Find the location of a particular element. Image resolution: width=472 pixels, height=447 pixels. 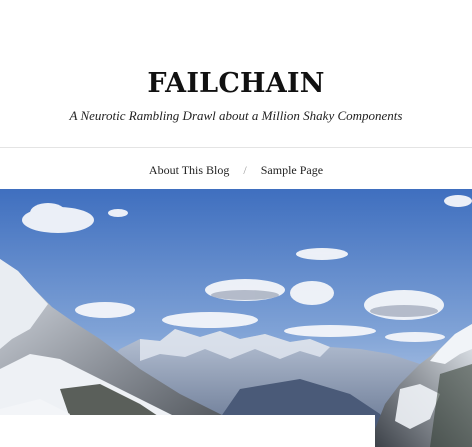

site-title: FAILCHAIN is located at coordinates (236, 83).